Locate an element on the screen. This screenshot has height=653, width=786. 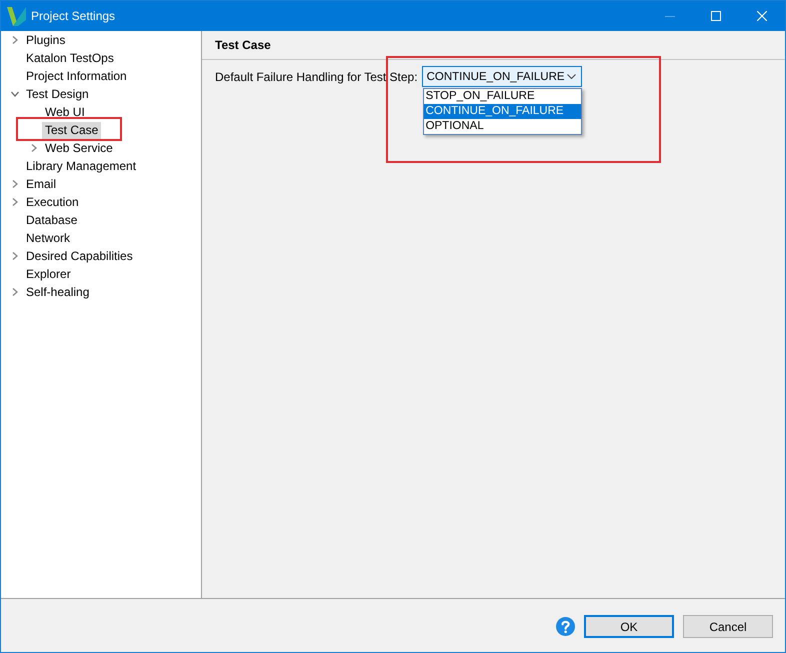
help-icon is located at coordinates (565, 626).